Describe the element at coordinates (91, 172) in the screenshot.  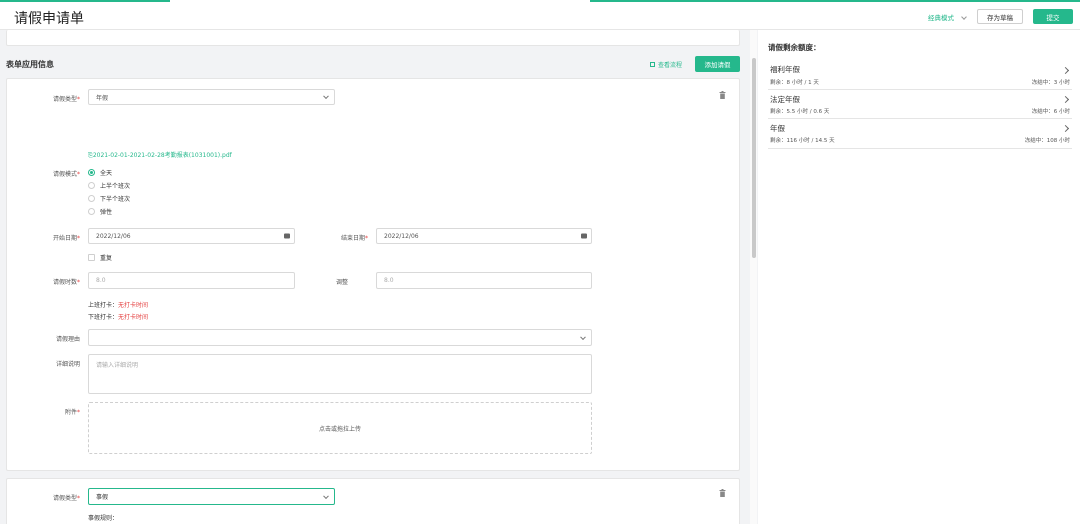
I see `radio-selected-icon` at that location.